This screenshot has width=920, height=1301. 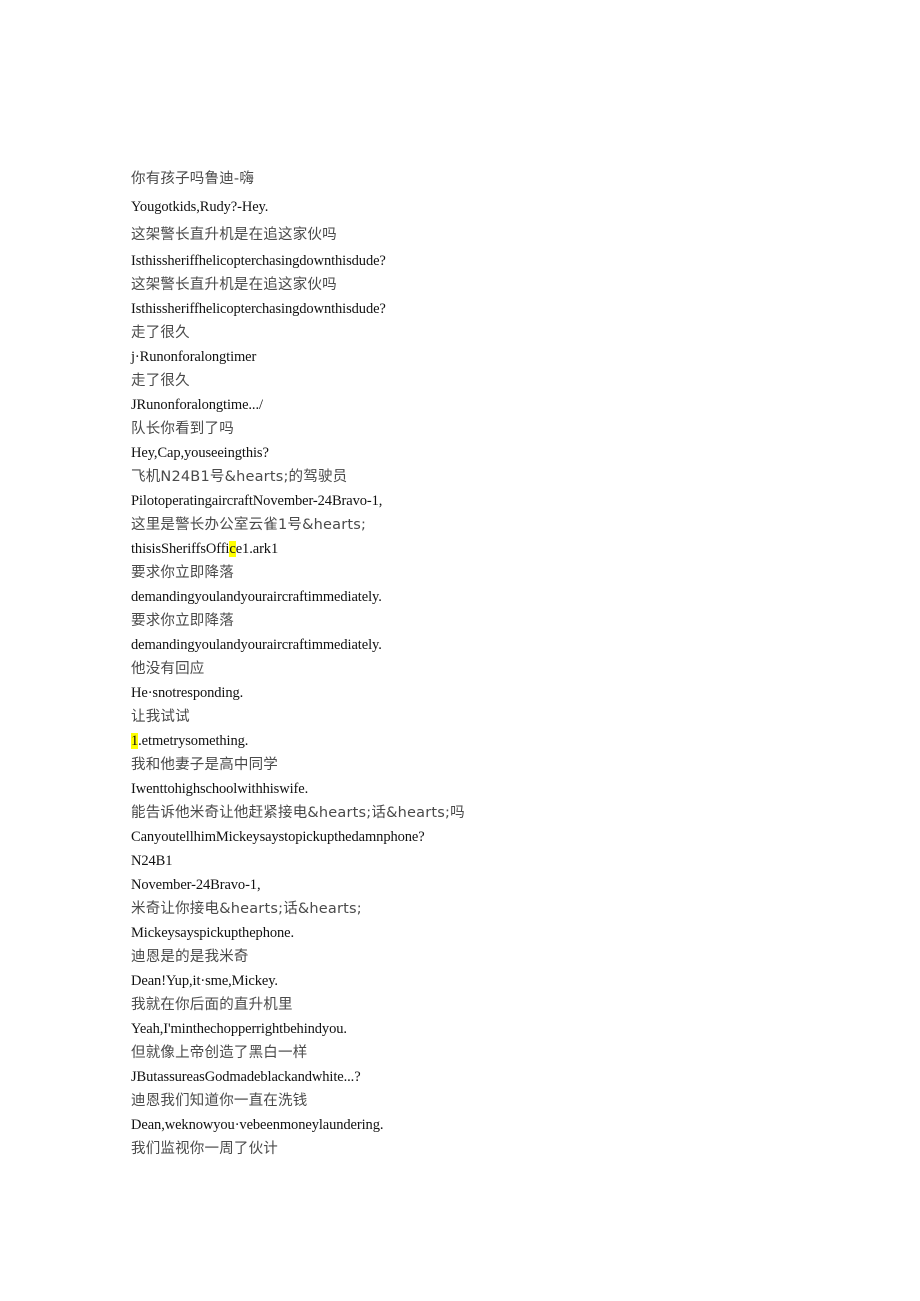 What do you see at coordinates (193, 741) in the screenshot?
I see `line-text: .etmetrysomething.` at bounding box center [193, 741].